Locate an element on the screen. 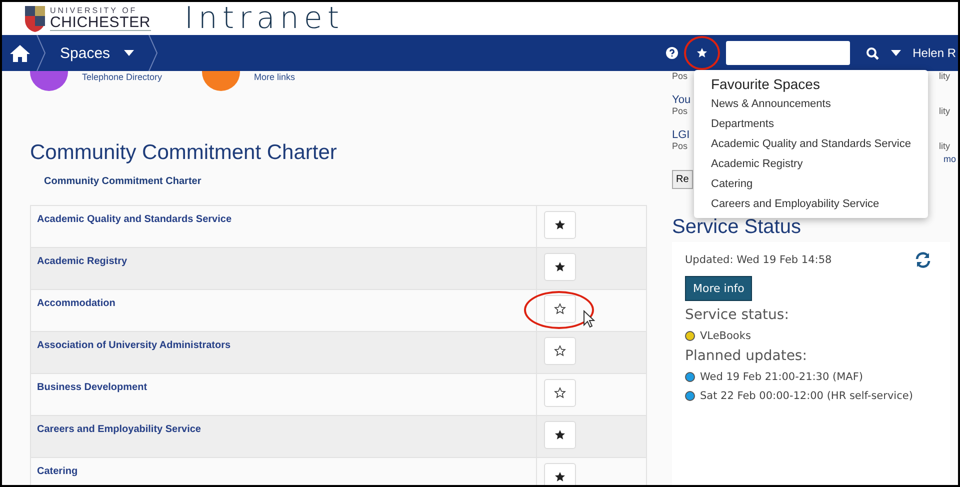  space-link: Academic Quality and Standards Service is located at coordinates (283, 226).